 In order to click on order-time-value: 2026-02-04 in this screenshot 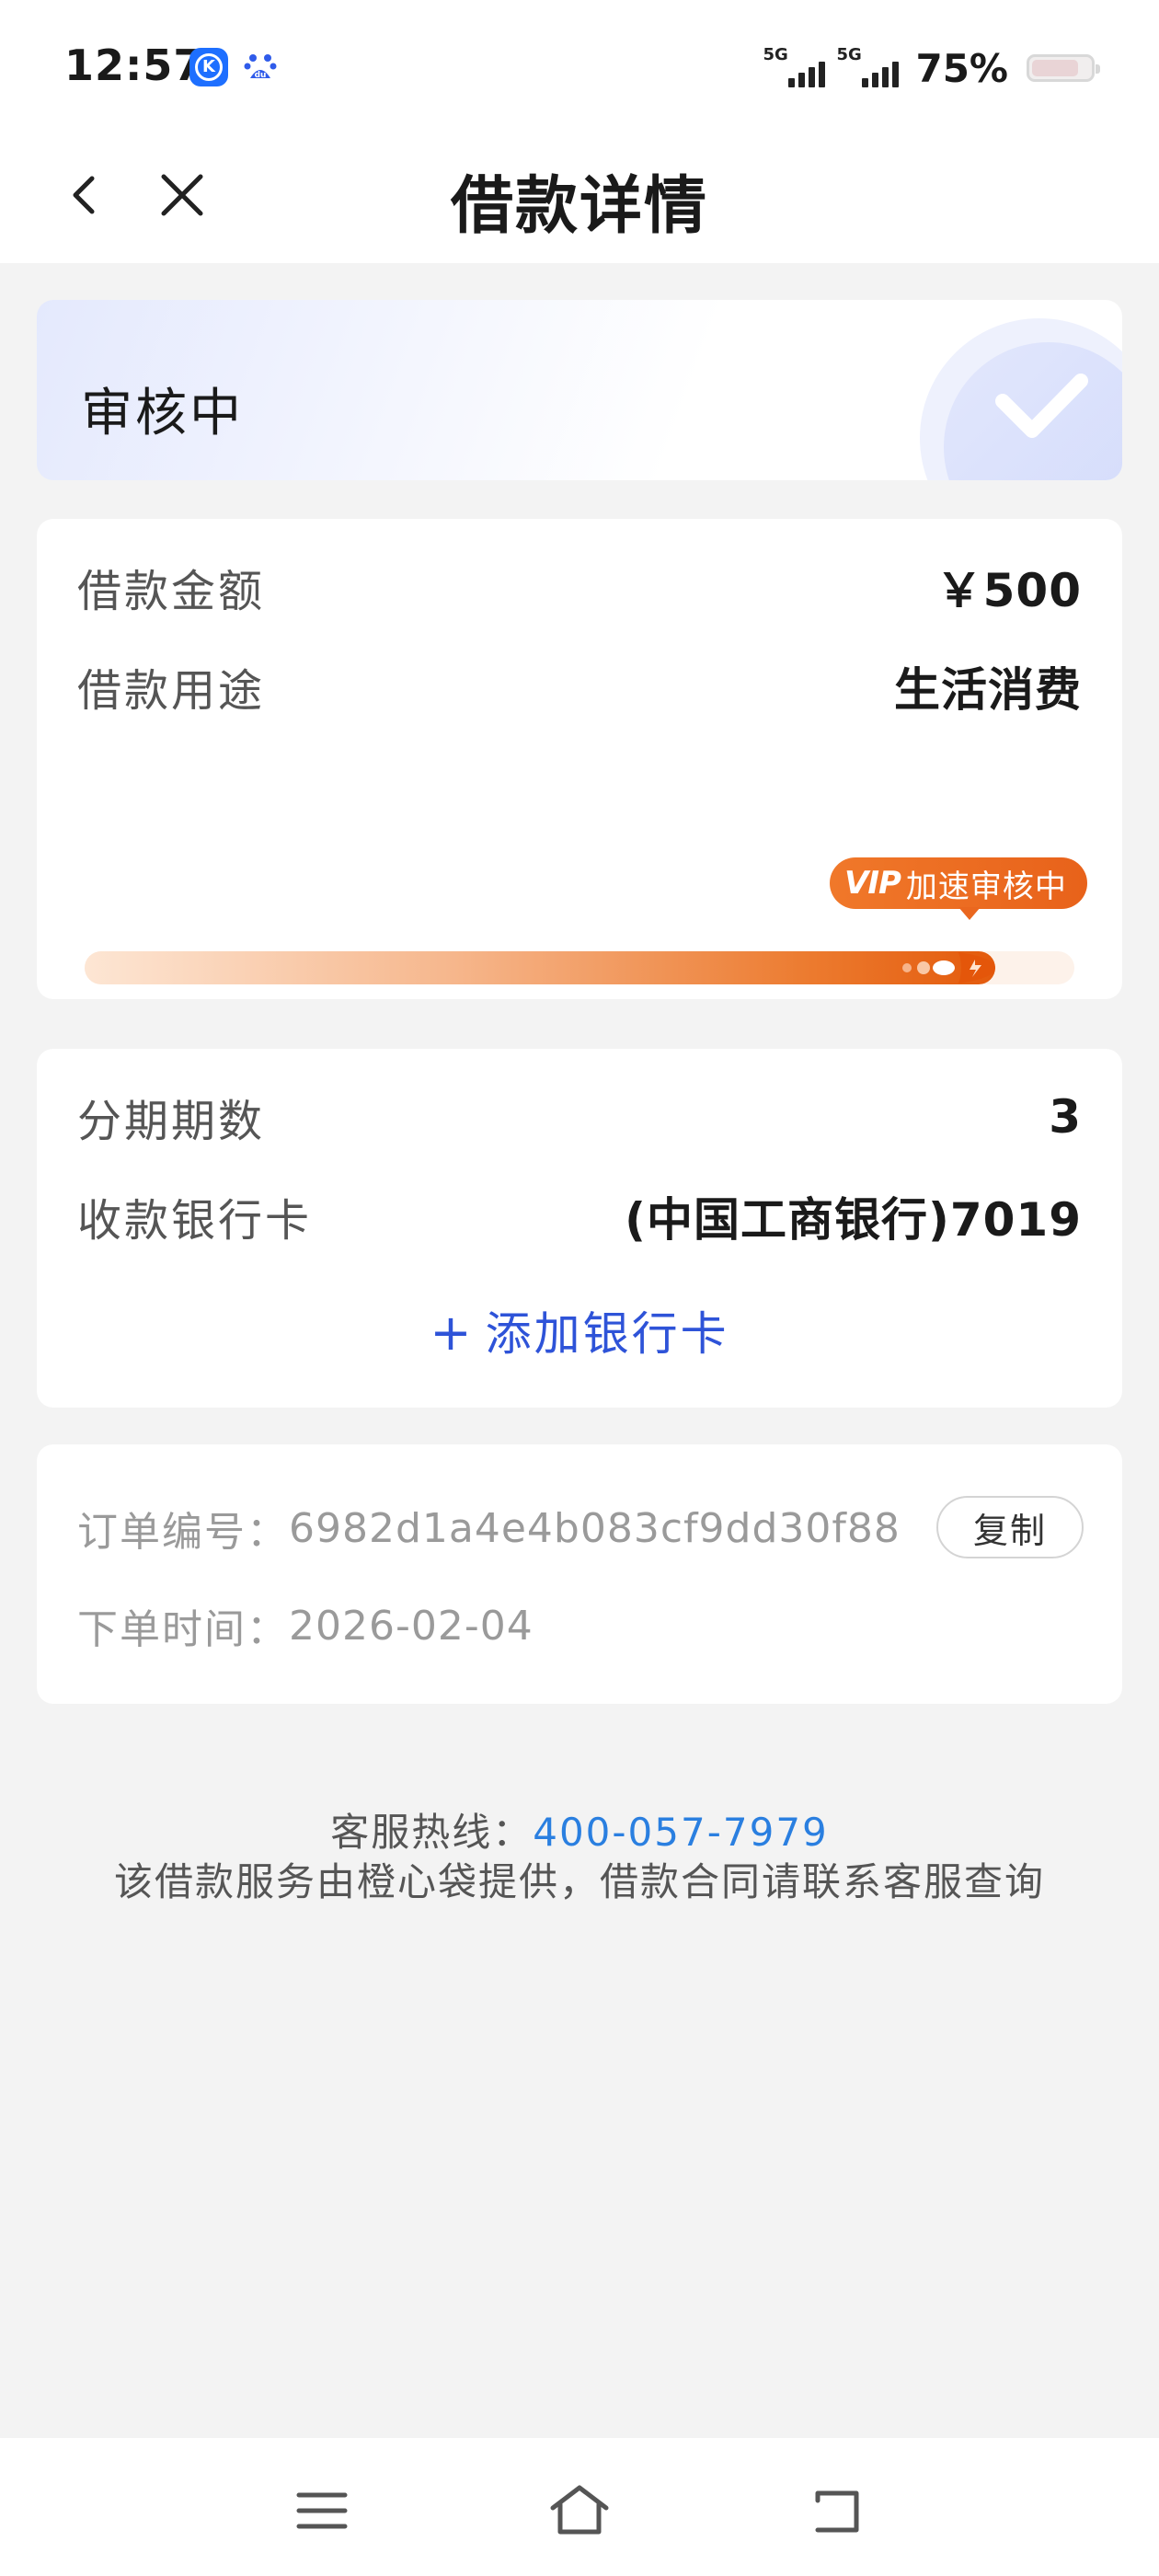, I will do `click(411, 1626)`.